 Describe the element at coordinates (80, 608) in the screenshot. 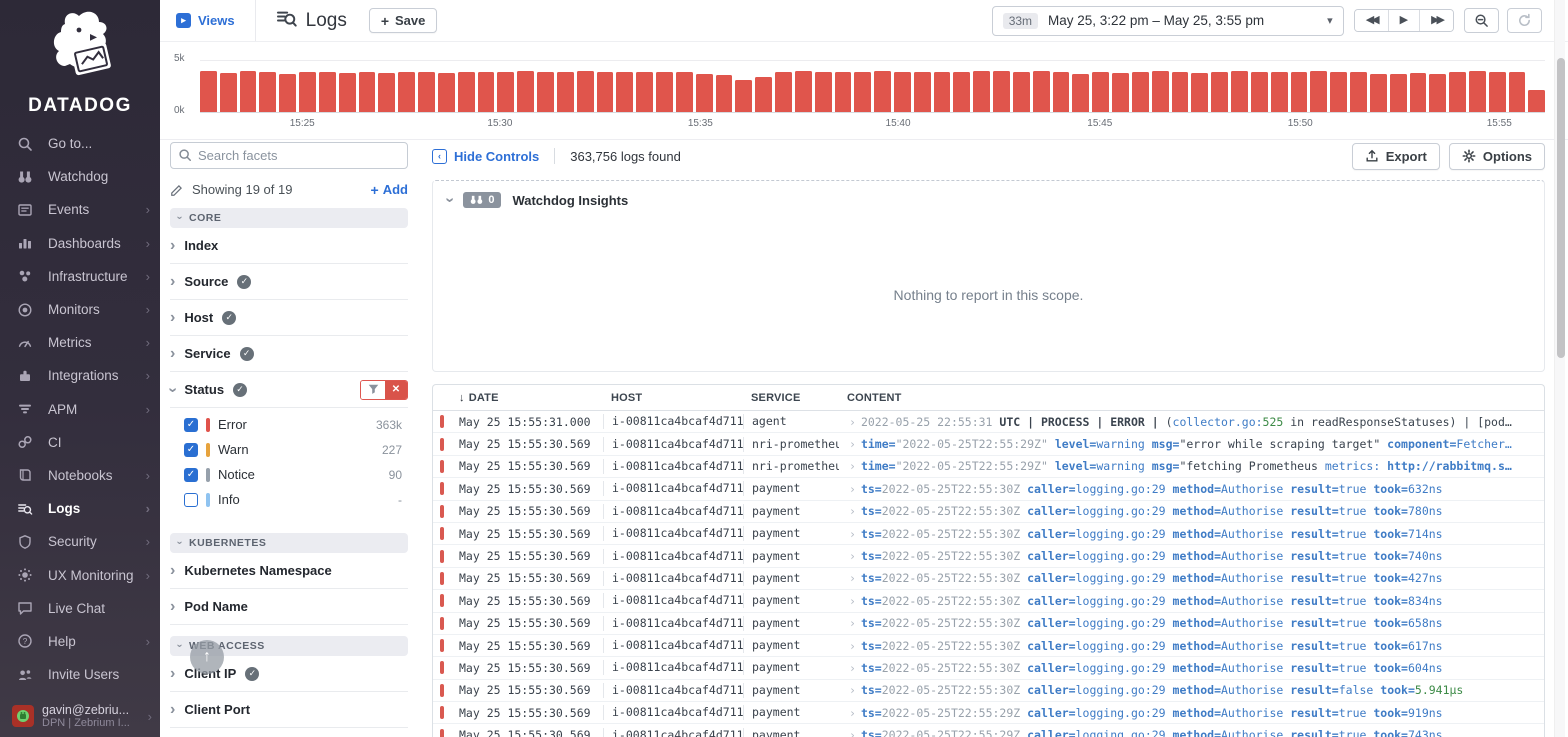

I see `sidebar-item-live-chat: Live Chat` at that location.